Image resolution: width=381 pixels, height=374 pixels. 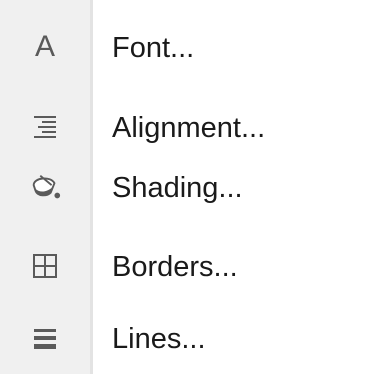 I want to click on paint-bucket-icon, so click(x=45, y=187).